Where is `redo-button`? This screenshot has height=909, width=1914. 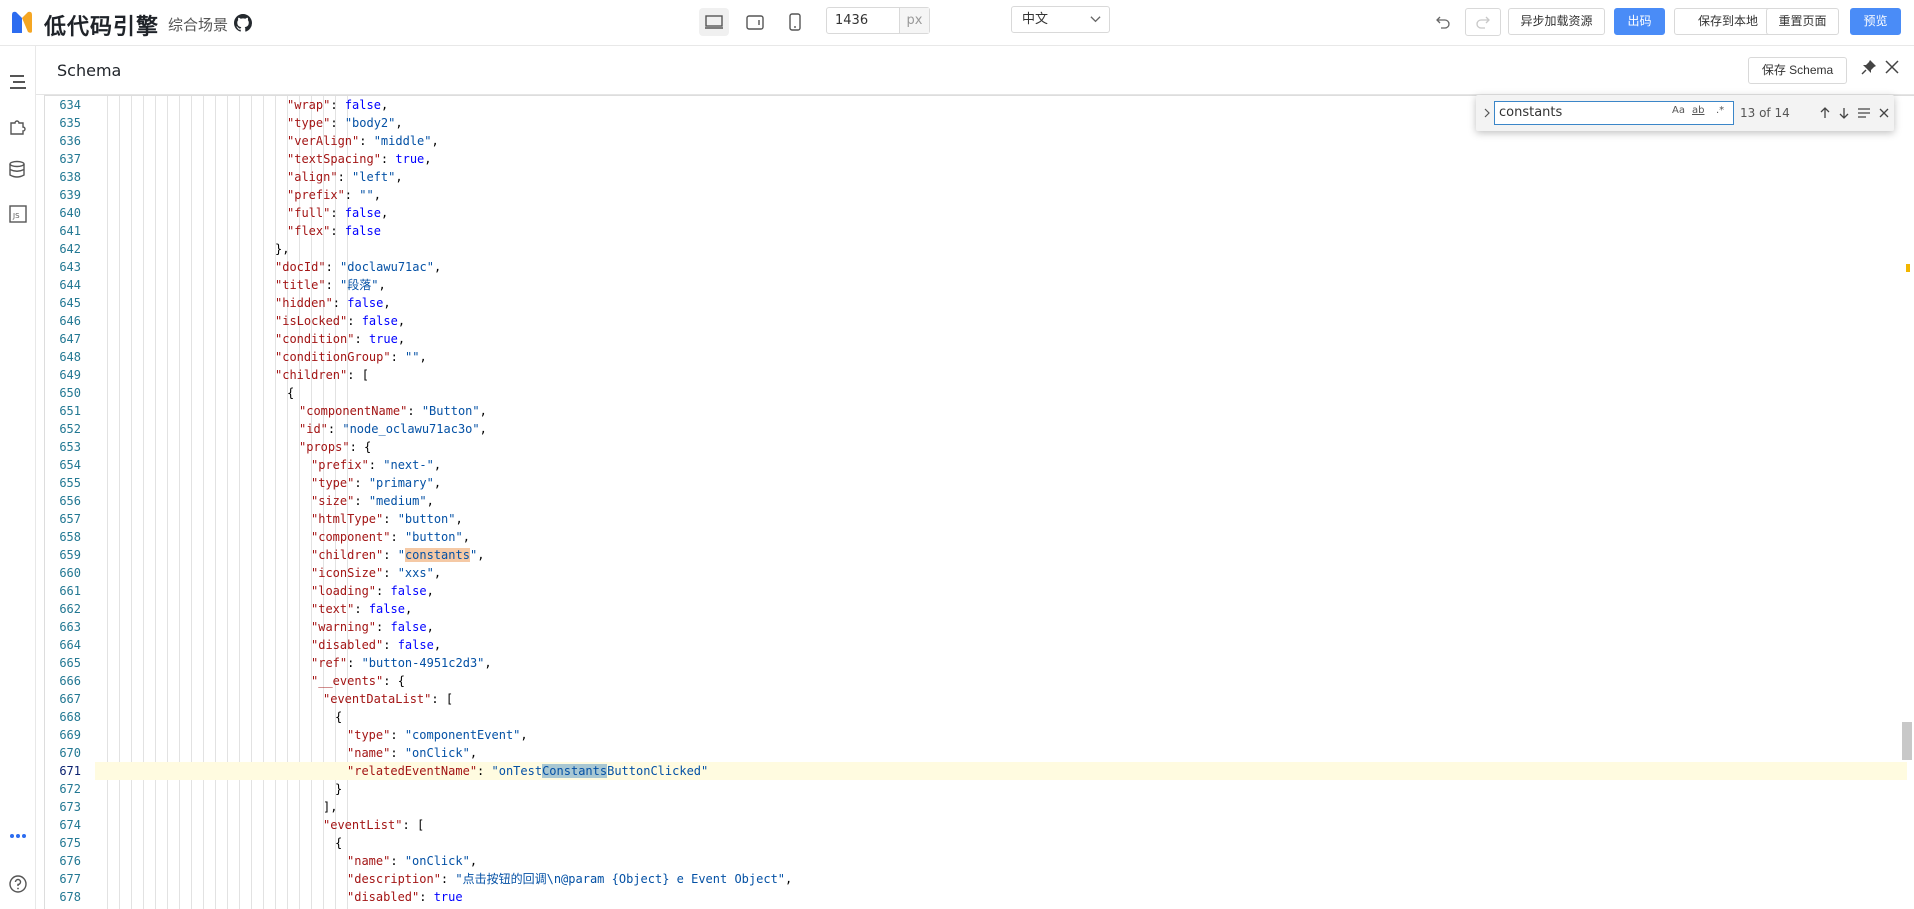
redo-button is located at coordinates (1483, 22).